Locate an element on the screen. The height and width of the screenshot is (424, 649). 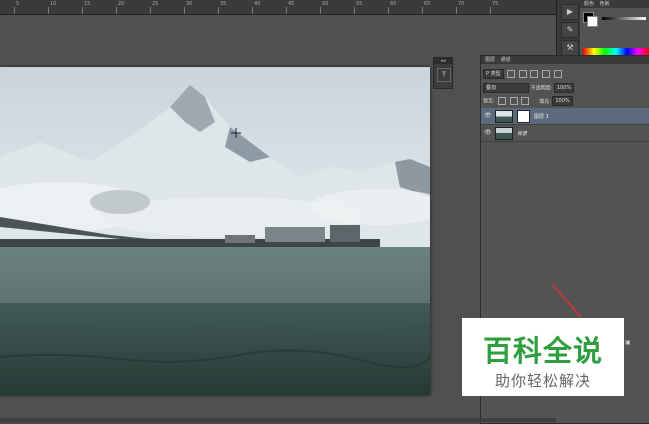
ruler-label: 25 is located at coordinates (155, 4).